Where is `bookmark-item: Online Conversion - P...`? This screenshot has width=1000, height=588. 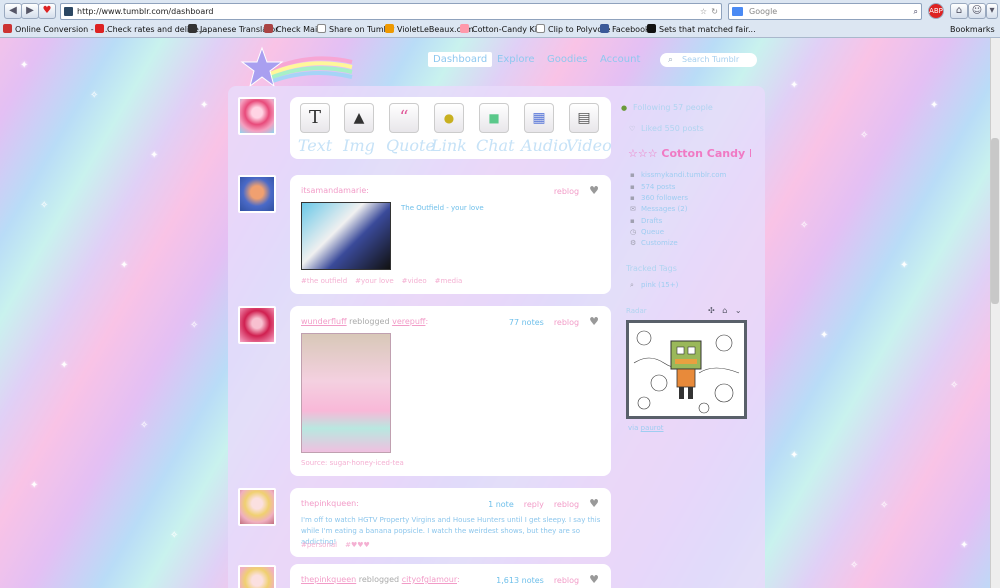 bookmark-item: Online Conversion - P... is located at coordinates (55, 29).